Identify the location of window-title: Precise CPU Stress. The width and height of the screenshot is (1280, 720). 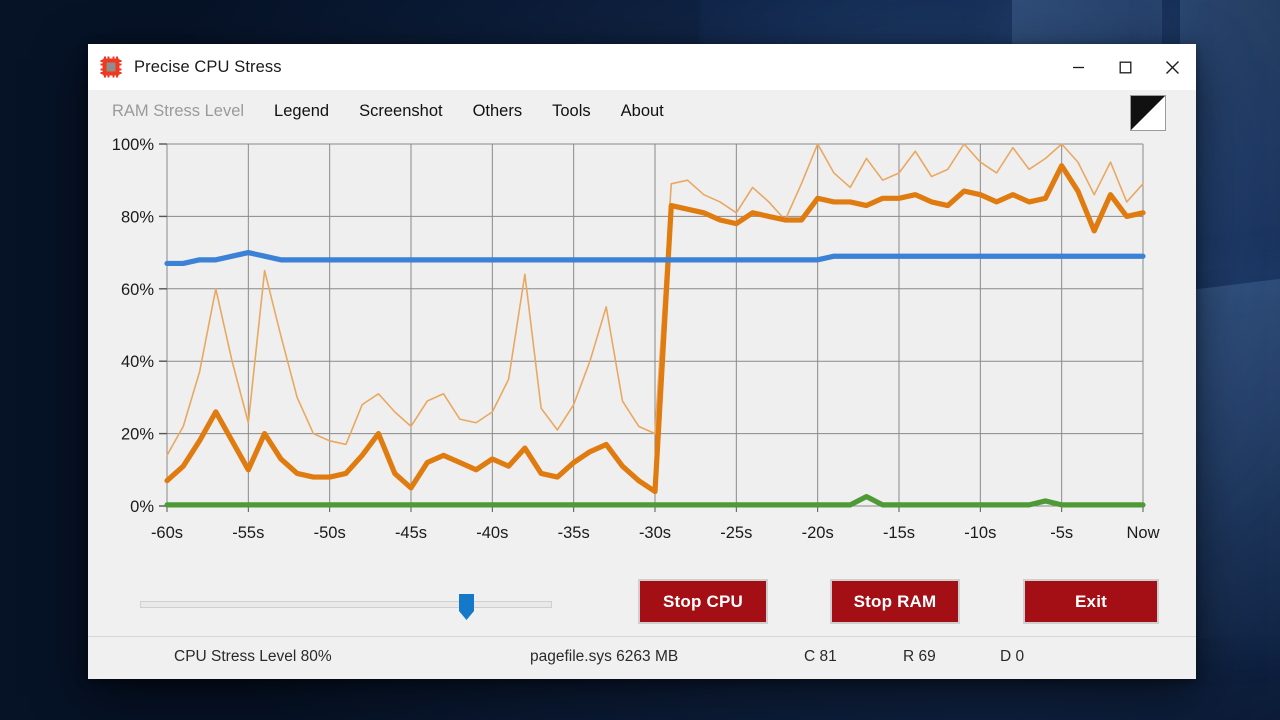
(208, 66).